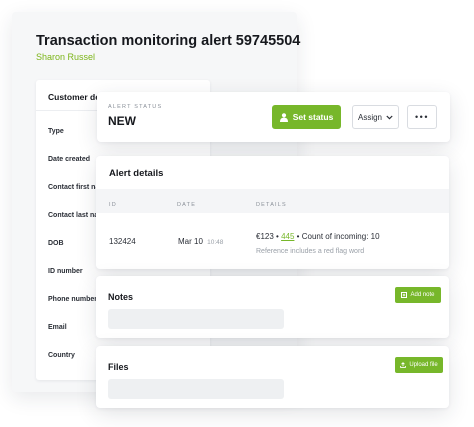 The image size is (474, 427). I want to click on assign-dropdown: Assign, so click(375, 117).